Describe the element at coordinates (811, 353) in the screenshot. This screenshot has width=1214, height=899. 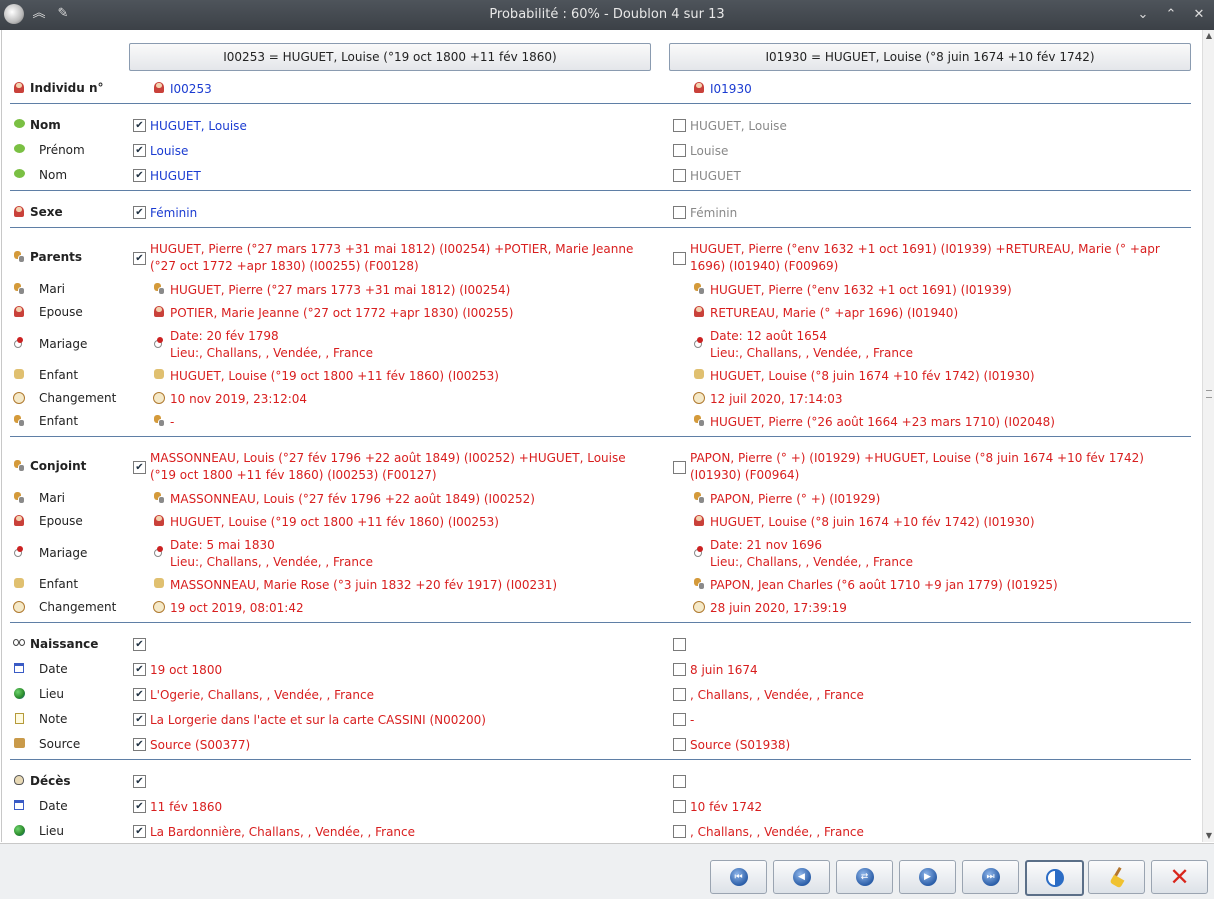
I see `right-value-place: Lieu:, Challans, , Vendée, , France` at that location.